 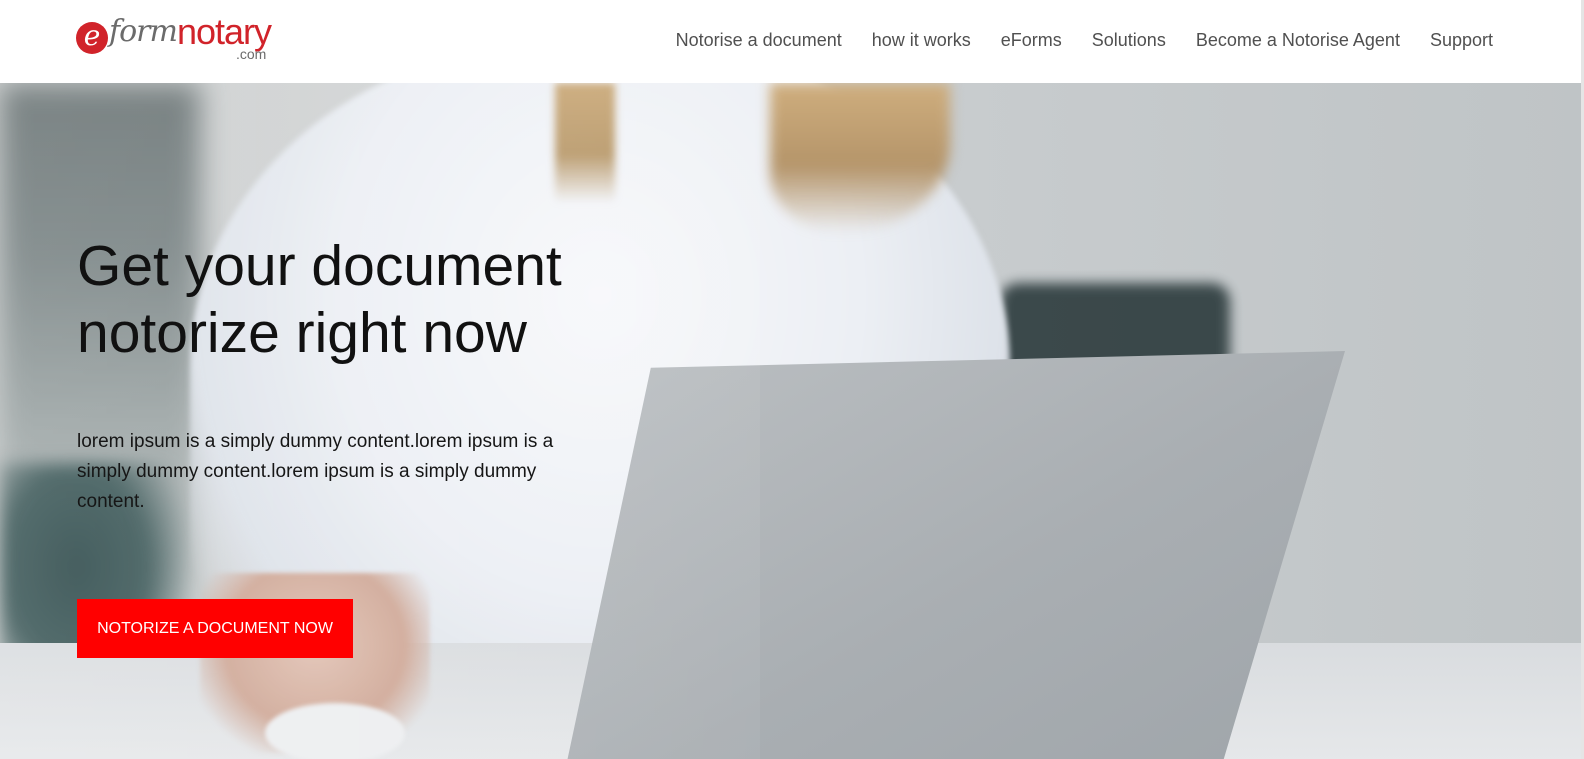 What do you see at coordinates (921, 41) in the screenshot?
I see `nav-link-how-it-works: how it works` at bounding box center [921, 41].